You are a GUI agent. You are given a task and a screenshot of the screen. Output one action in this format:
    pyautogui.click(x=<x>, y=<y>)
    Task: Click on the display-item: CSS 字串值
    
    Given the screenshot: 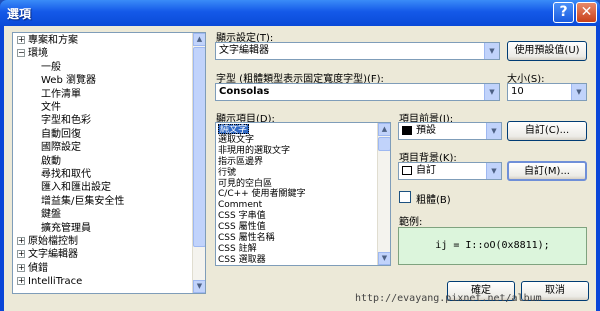 What is the action you would take?
    pyautogui.click(x=242, y=216)
    